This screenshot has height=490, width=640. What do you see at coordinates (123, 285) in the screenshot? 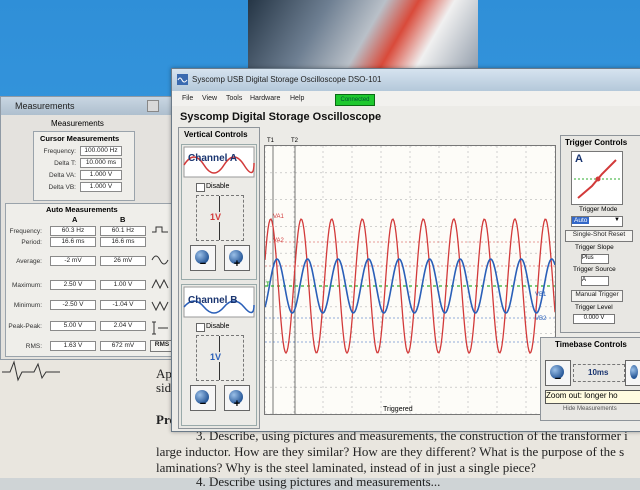
I see `auto-maximum-b: 1.00 V` at bounding box center [123, 285].